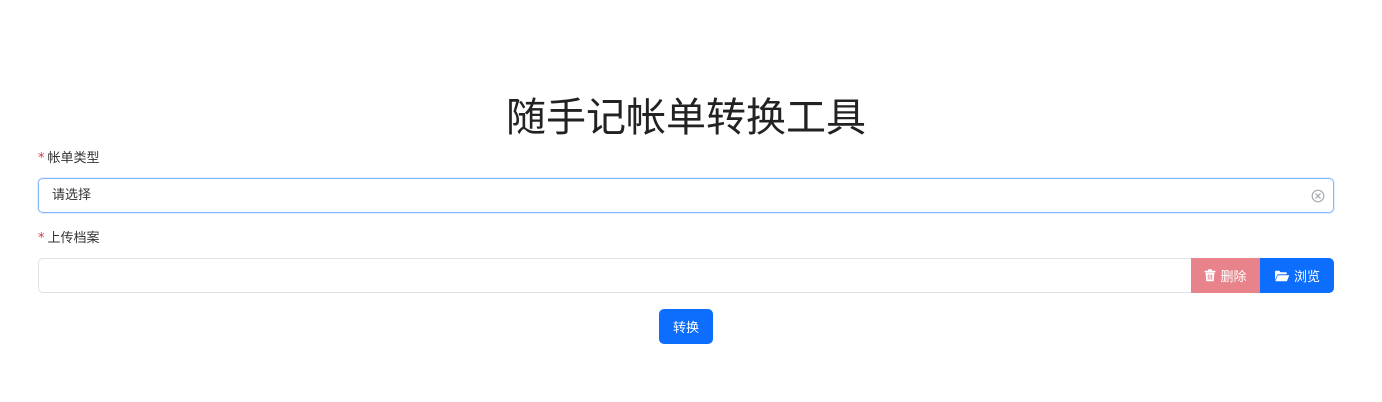 This screenshot has height=402, width=1382. What do you see at coordinates (686, 118) in the screenshot?
I see `page-title: 随手记帐单转换工具` at bounding box center [686, 118].